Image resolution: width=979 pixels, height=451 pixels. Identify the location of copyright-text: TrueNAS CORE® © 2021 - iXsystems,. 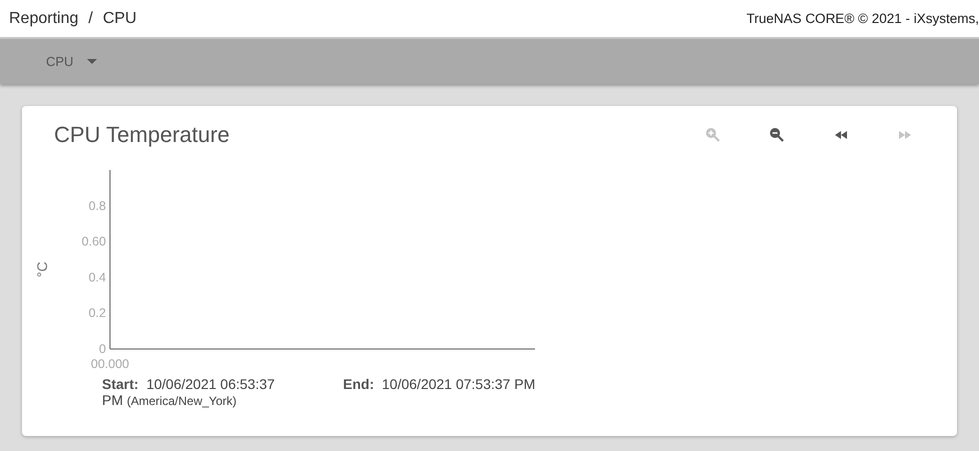
(862, 18).